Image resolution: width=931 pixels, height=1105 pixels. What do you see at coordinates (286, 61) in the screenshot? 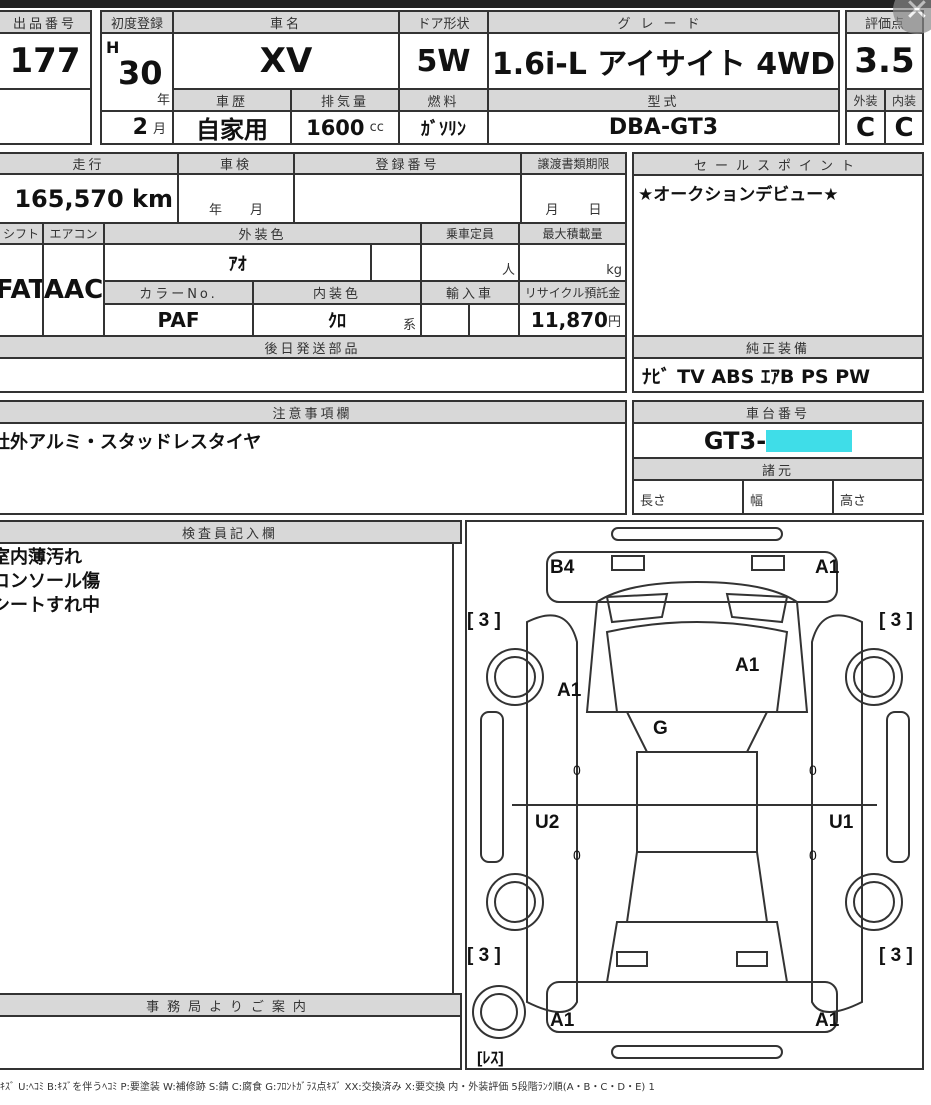
I see `car-name: XV` at bounding box center [286, 61].